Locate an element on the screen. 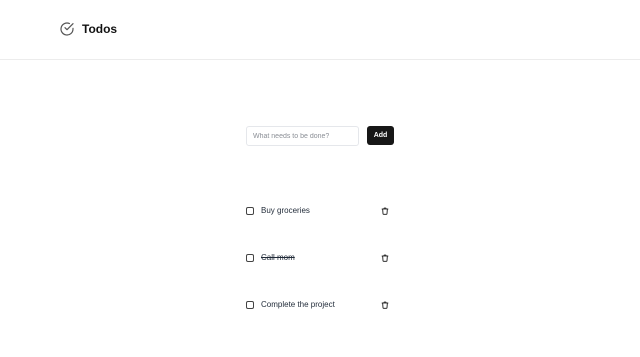  todo-label: Buy groceries is located at coordinates (285, 210).